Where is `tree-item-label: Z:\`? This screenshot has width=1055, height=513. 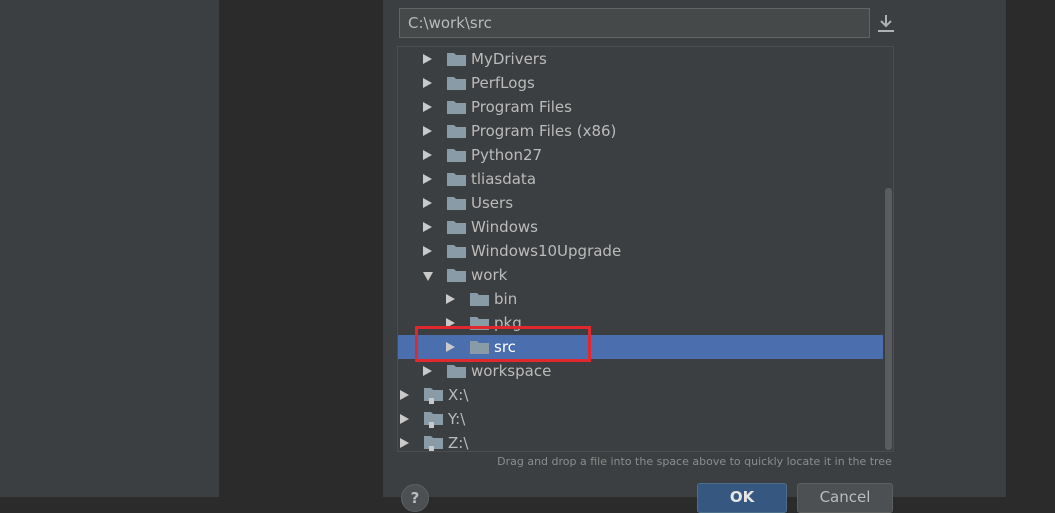 tree-item-label: Z:\ is located at coordinates (458, 443).